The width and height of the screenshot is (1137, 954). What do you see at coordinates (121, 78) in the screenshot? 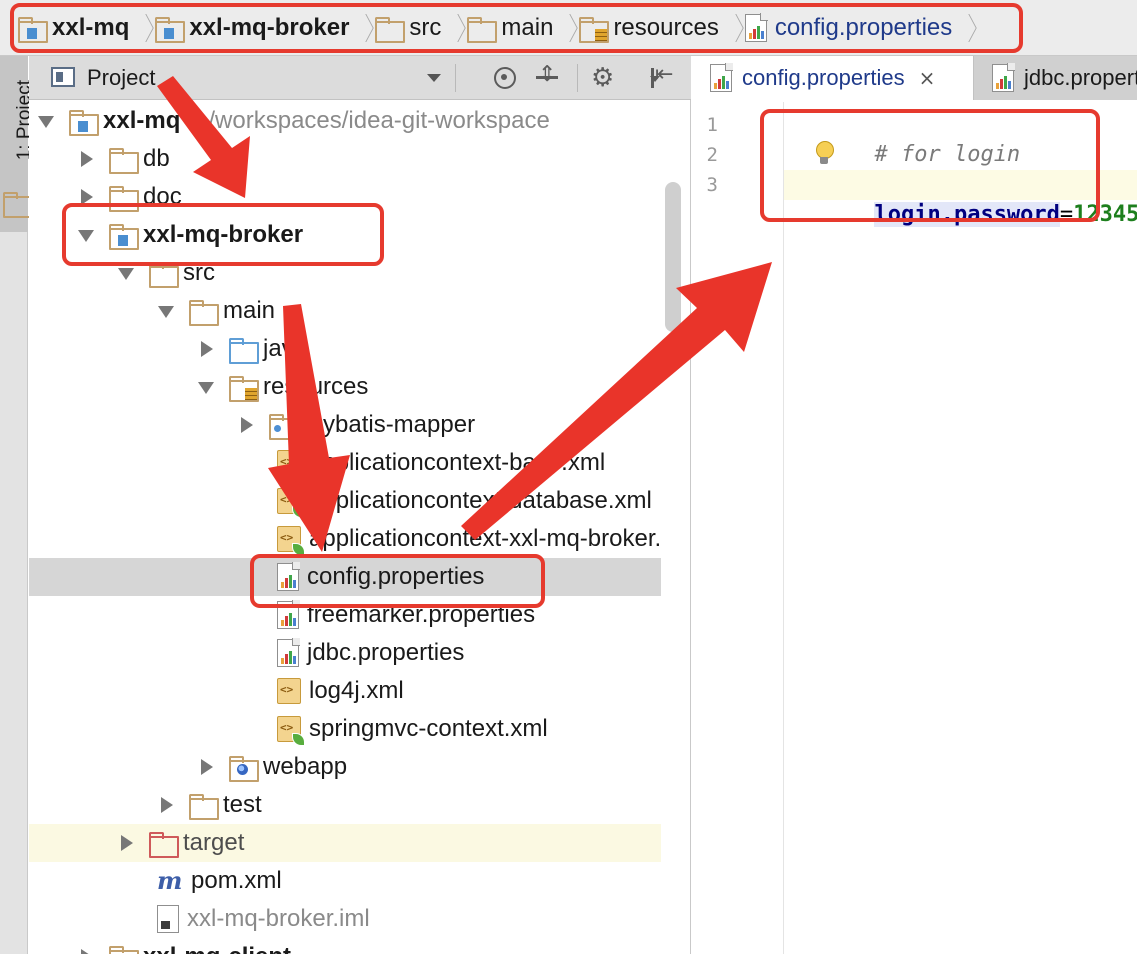
I see `project-view-selector: Project` at bounding box center [121, 78].